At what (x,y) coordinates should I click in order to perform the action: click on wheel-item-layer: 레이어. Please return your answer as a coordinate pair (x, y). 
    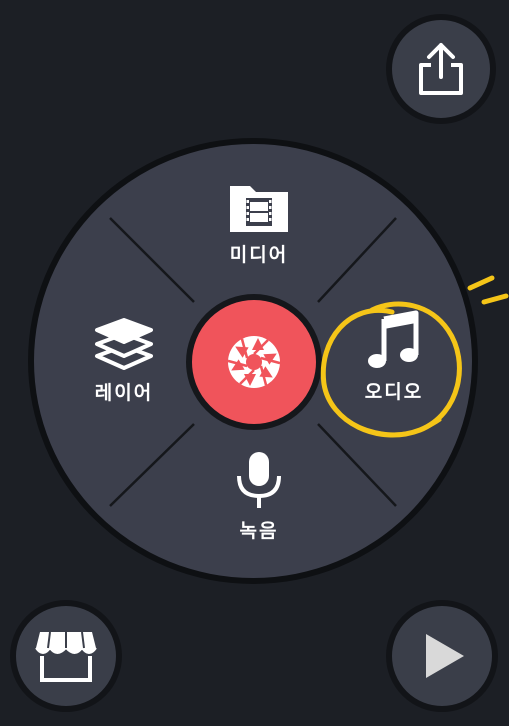
    Looking at the image, I should click on (124, 360).